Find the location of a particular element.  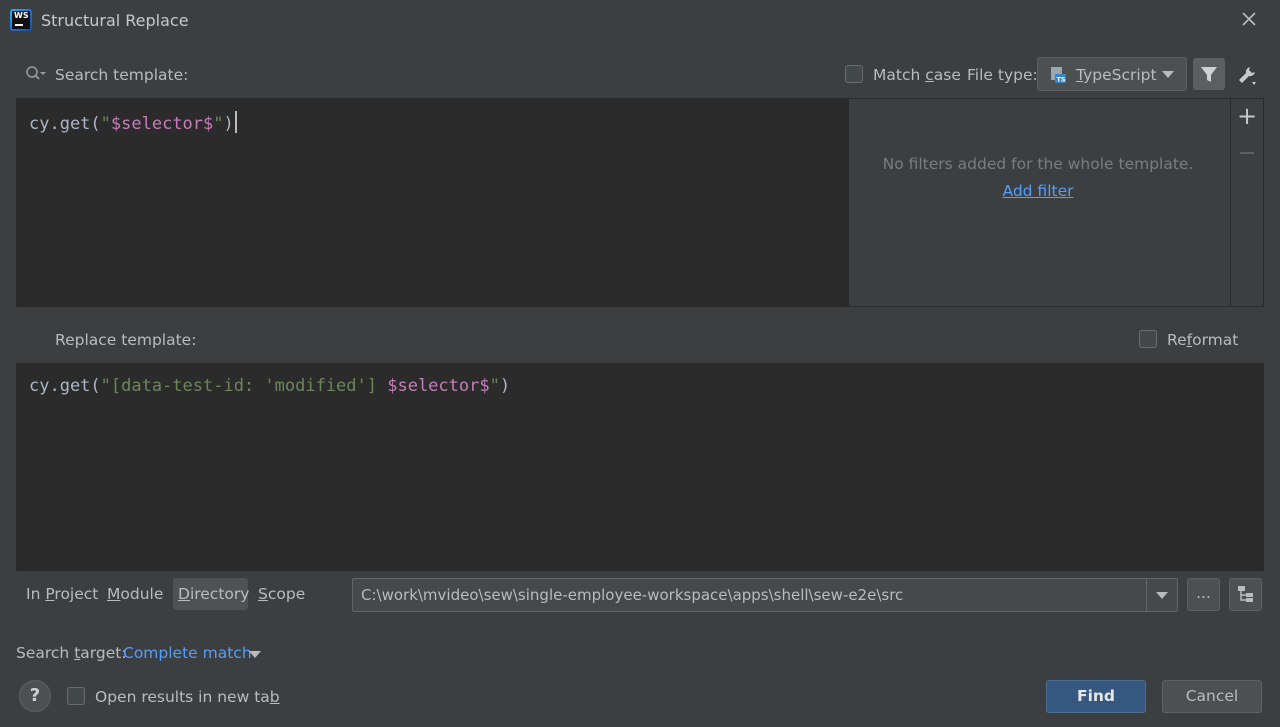

directory-tree-button is located at coordinates (1245, 594).